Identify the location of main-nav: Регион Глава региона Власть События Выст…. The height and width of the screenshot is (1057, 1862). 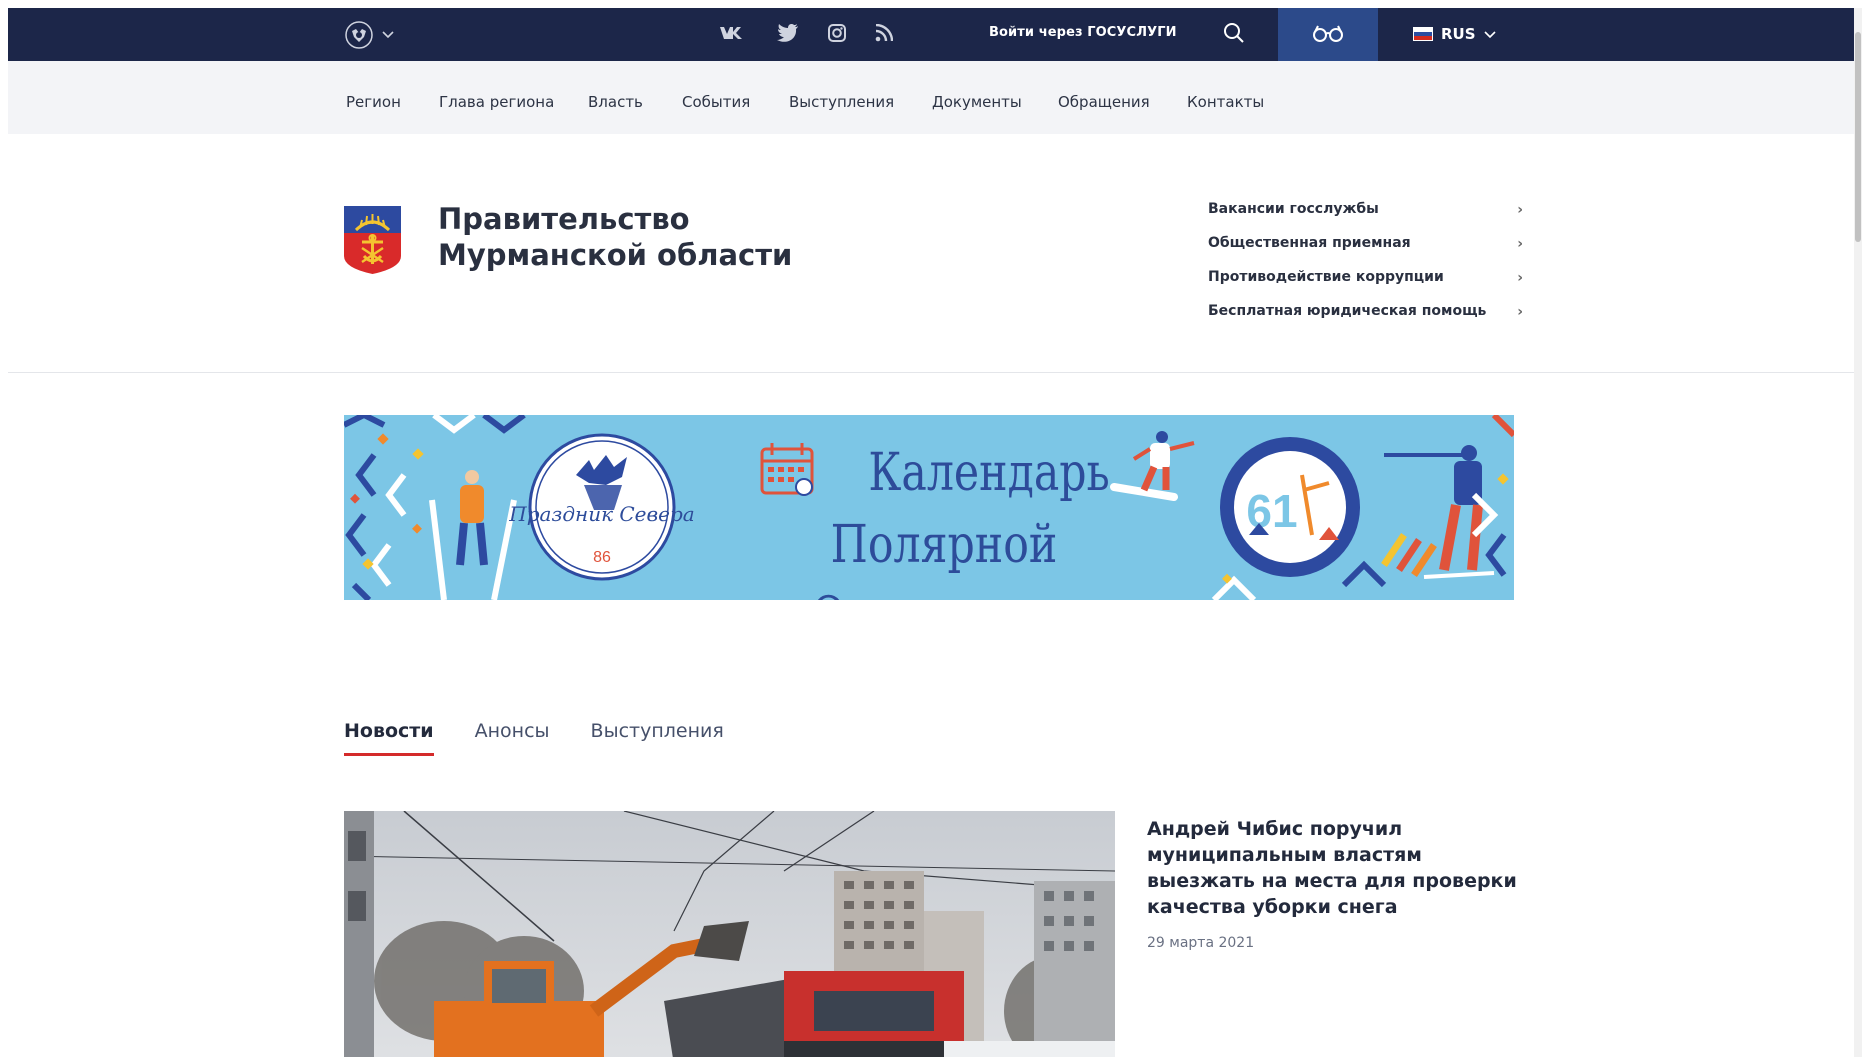
(931, 97).